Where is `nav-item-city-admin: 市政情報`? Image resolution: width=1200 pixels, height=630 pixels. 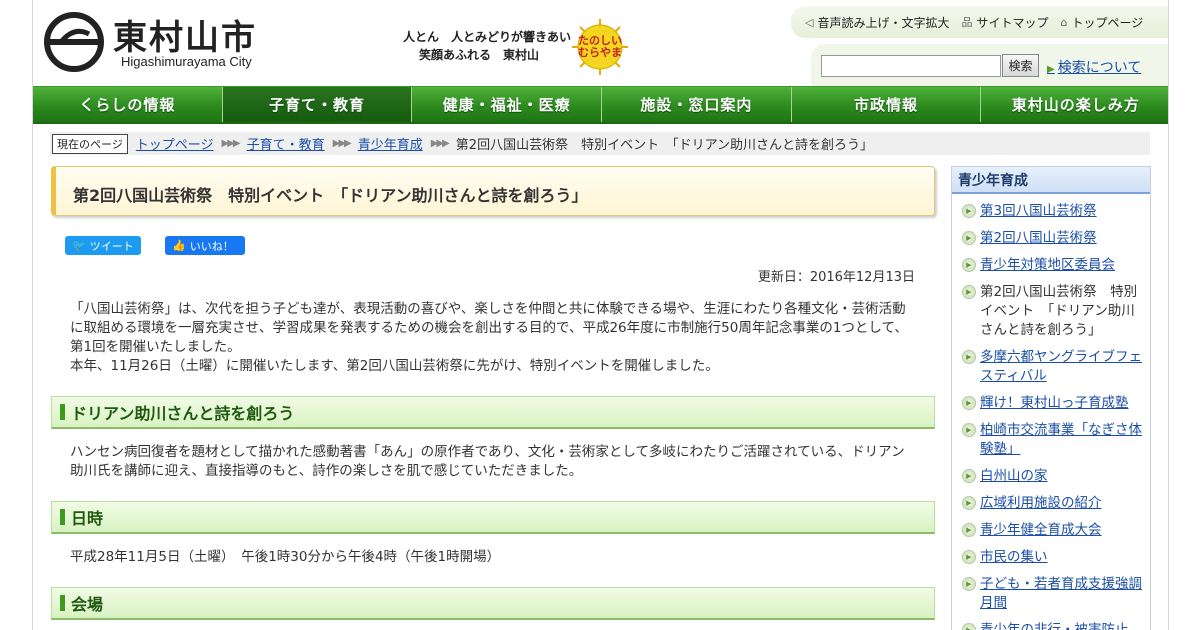
nav-item-city-admin: 市政情報 is located at coordinates (886, 104).